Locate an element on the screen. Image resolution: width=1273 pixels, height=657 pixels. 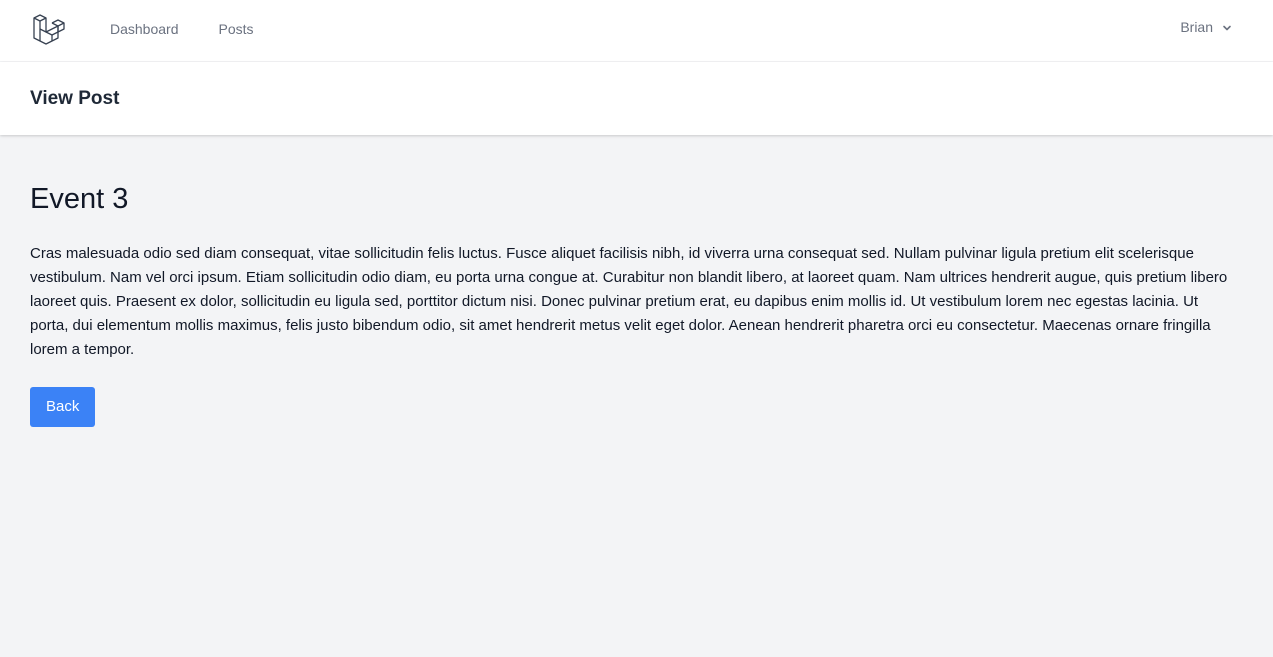
page-title: View Post is located at coordinates (75, 98).